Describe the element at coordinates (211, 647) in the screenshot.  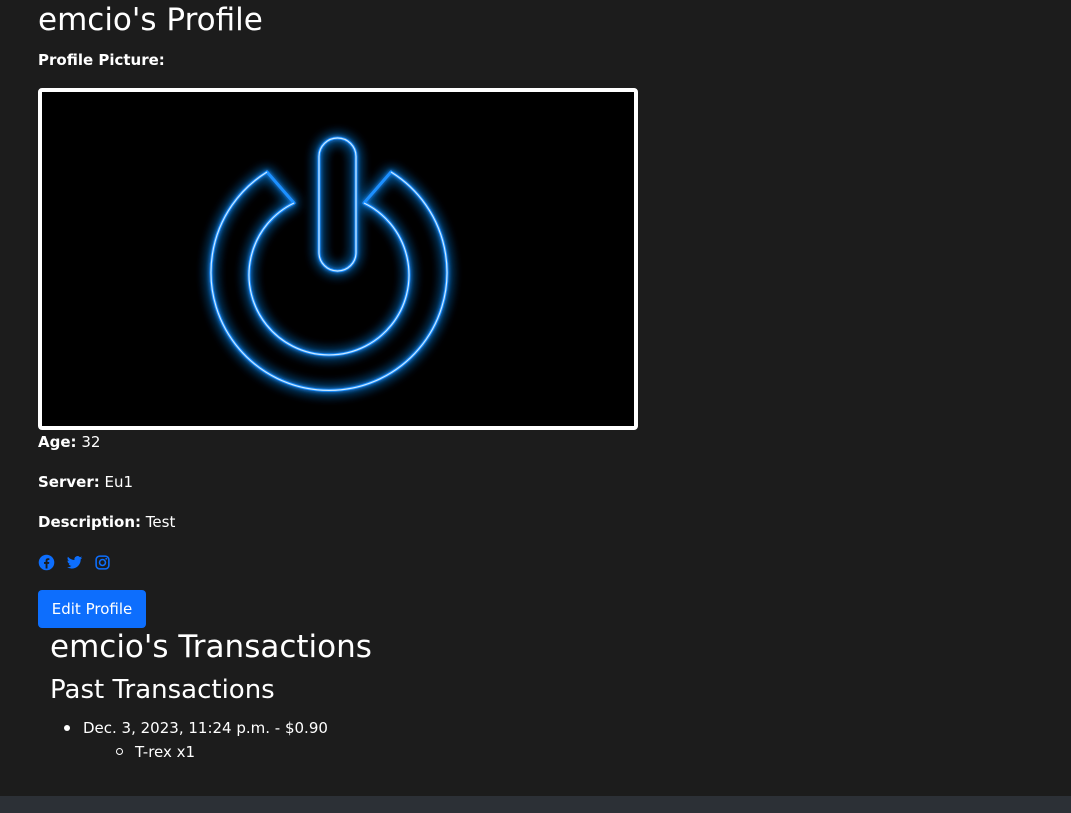
I see `transactions-title: emcio's Transactions` at that location.